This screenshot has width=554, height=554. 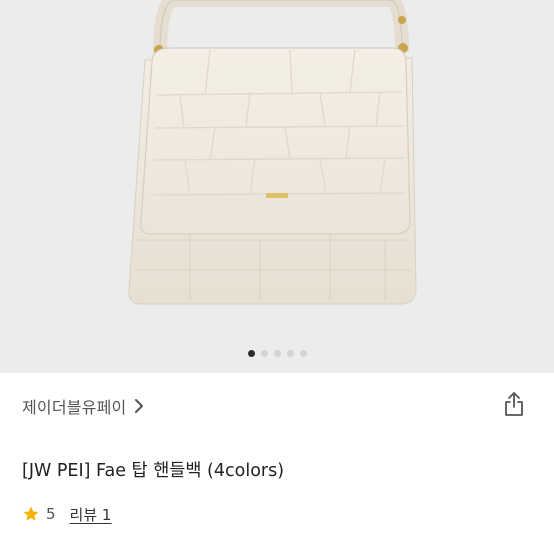 I want to click on carousel-dot-active, so click(x=251, y=353).